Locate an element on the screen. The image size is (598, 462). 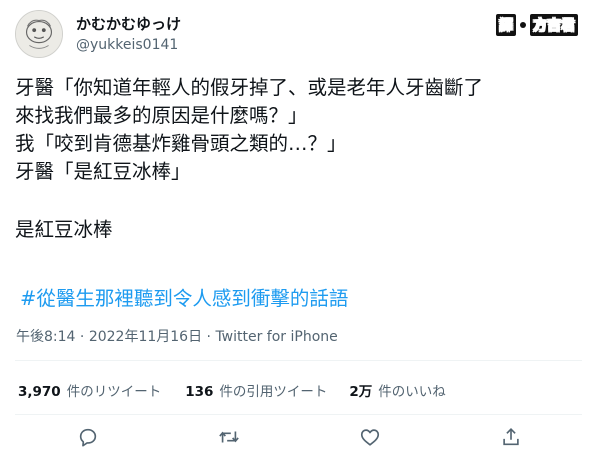
tweet-actions is located at coordinates (299, 438).